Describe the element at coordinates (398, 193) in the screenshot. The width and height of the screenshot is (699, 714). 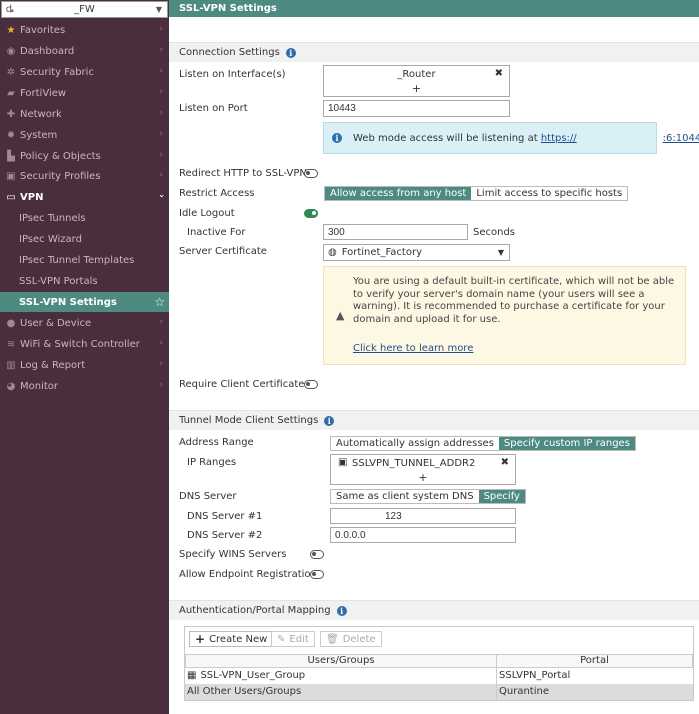
I see `allow-any-host-option: Allow access from any host` at that location.